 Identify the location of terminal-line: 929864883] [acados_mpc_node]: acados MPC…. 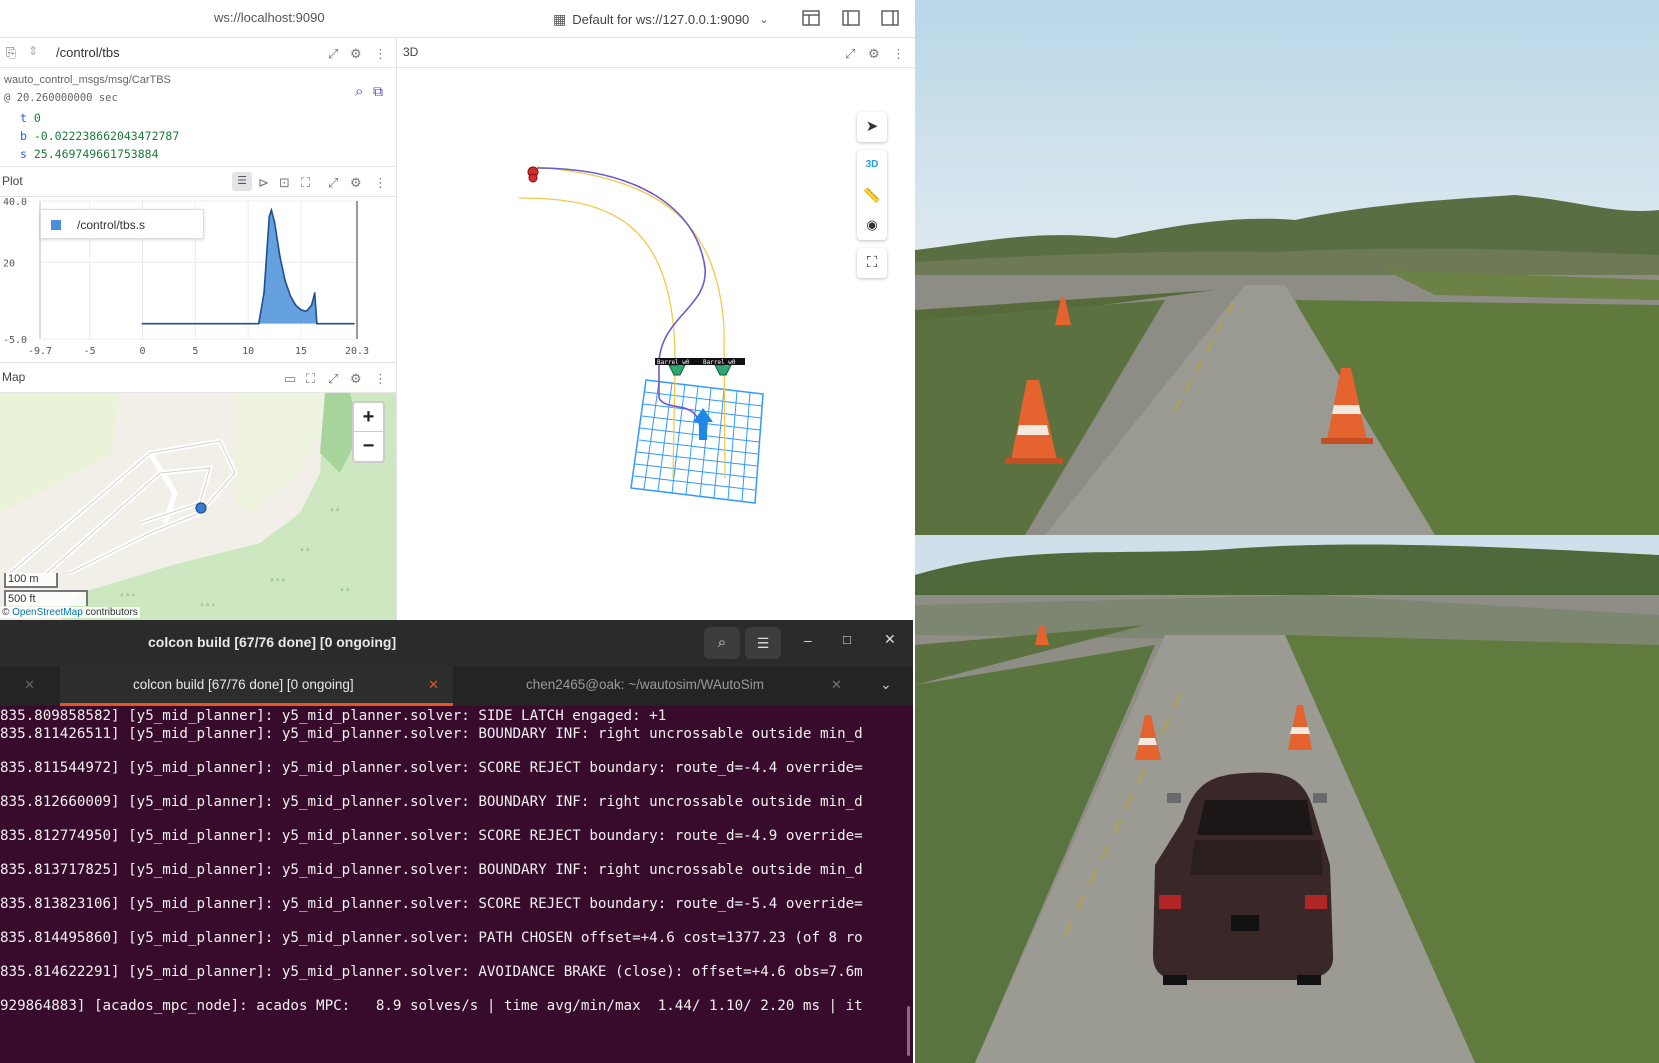
(431, 1006).